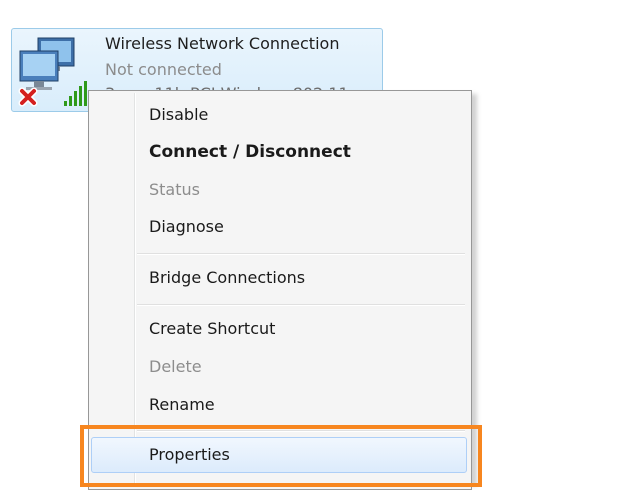  I want to click on menu-item-create-shortcut: Create Shortcut, so click(279, 329).